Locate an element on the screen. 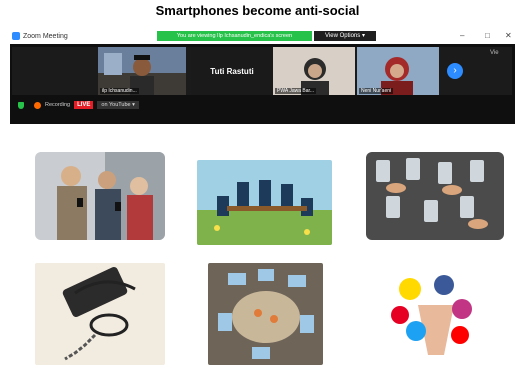 This screenshot has height=371, width=515. app-title-group: Zoom Meeting is located at coordinates (40, 36).